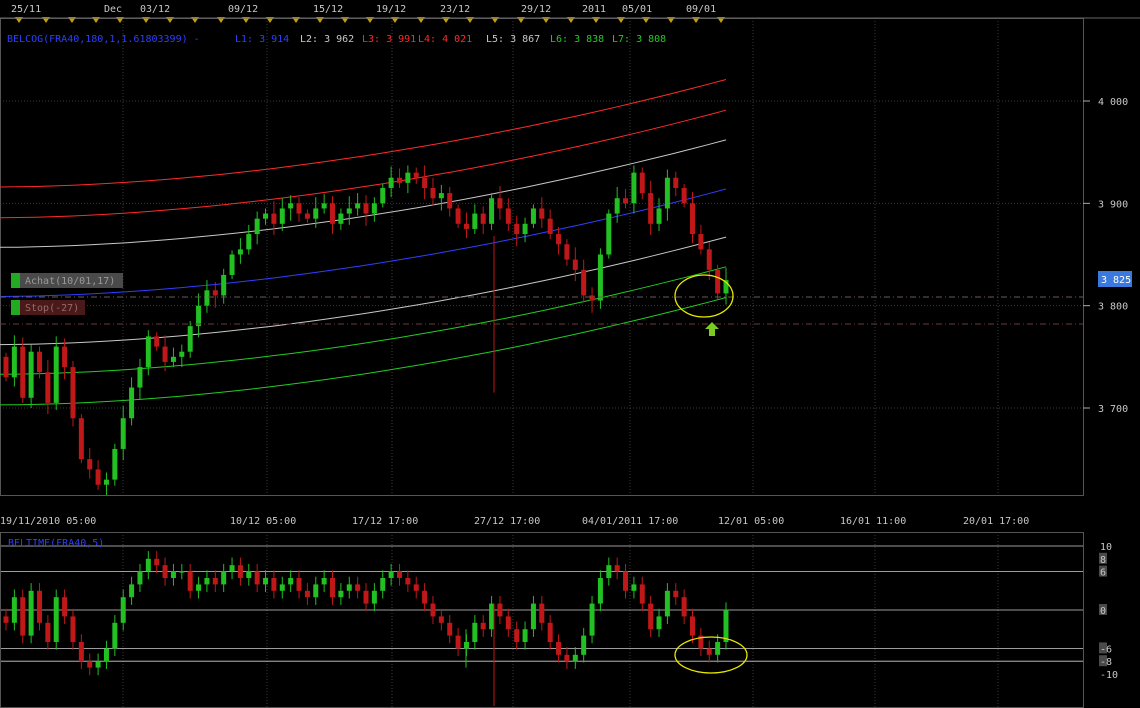  I want to click on top-date-label: 09/12, so click(243, 9).